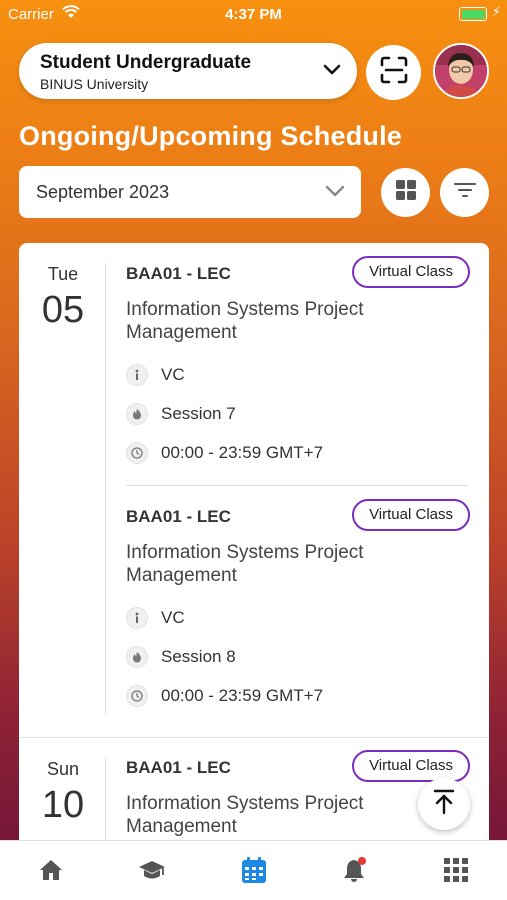  I want to click on tab-menu, so click(456, 872).